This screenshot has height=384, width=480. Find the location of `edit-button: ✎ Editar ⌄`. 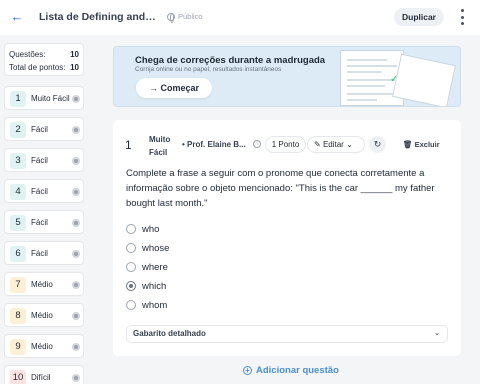

edit-button: ✎ Editar ⌄ is located at coordinates (336, 144).